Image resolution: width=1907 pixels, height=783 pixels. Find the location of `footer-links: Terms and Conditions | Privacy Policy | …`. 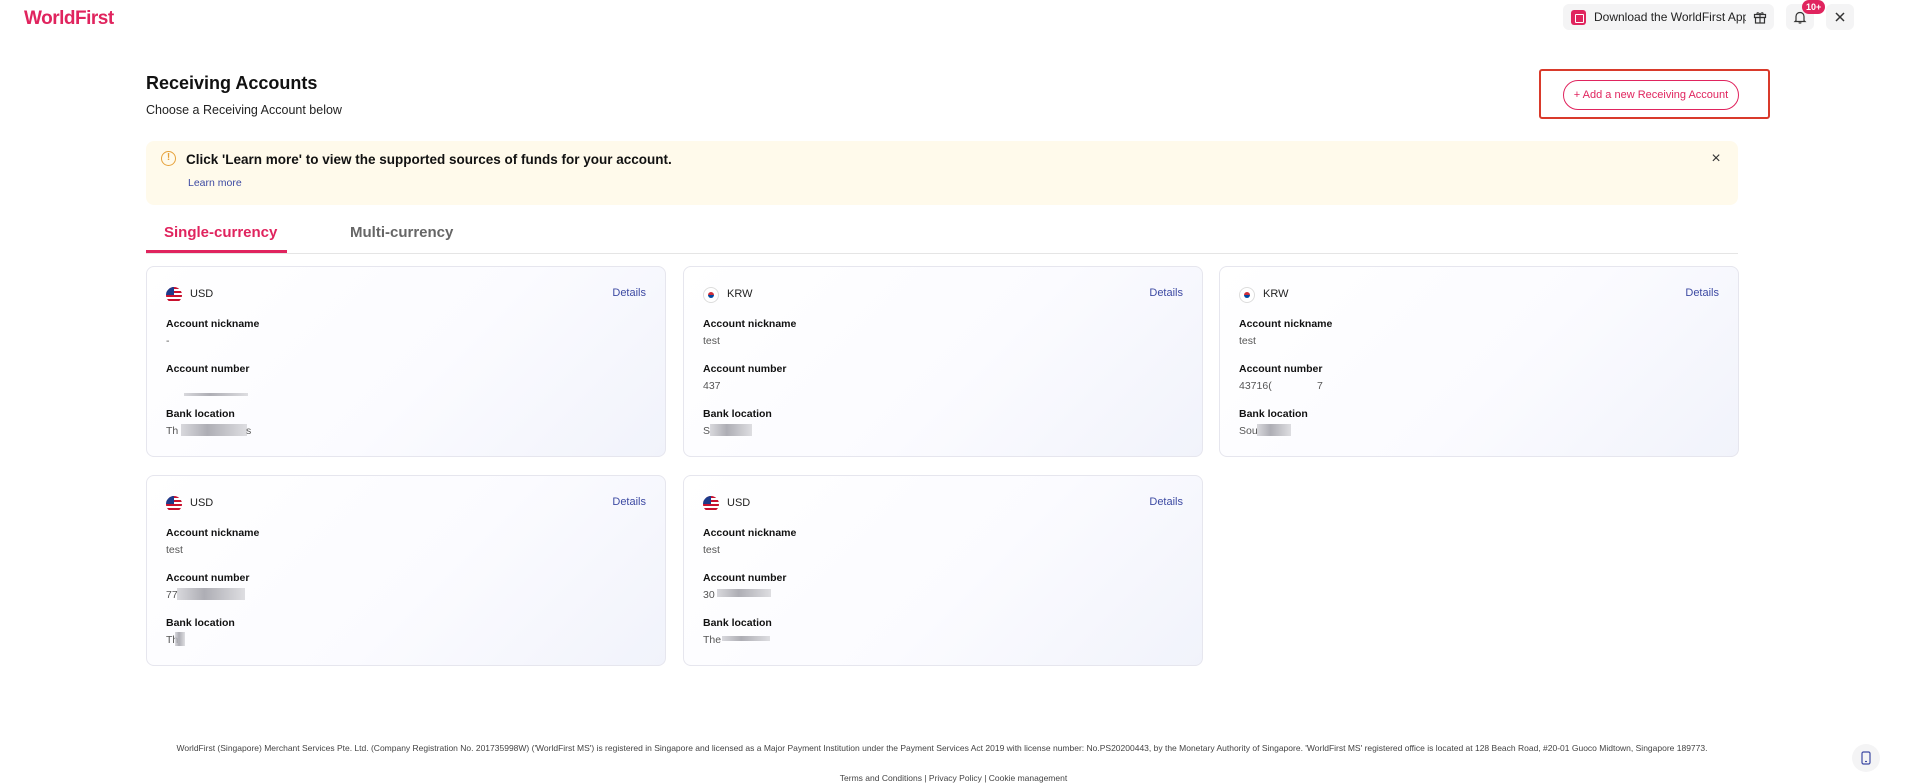

footer-links: Terms and Conditions | Privacy Policy | … is located at coordinates (953, 778).